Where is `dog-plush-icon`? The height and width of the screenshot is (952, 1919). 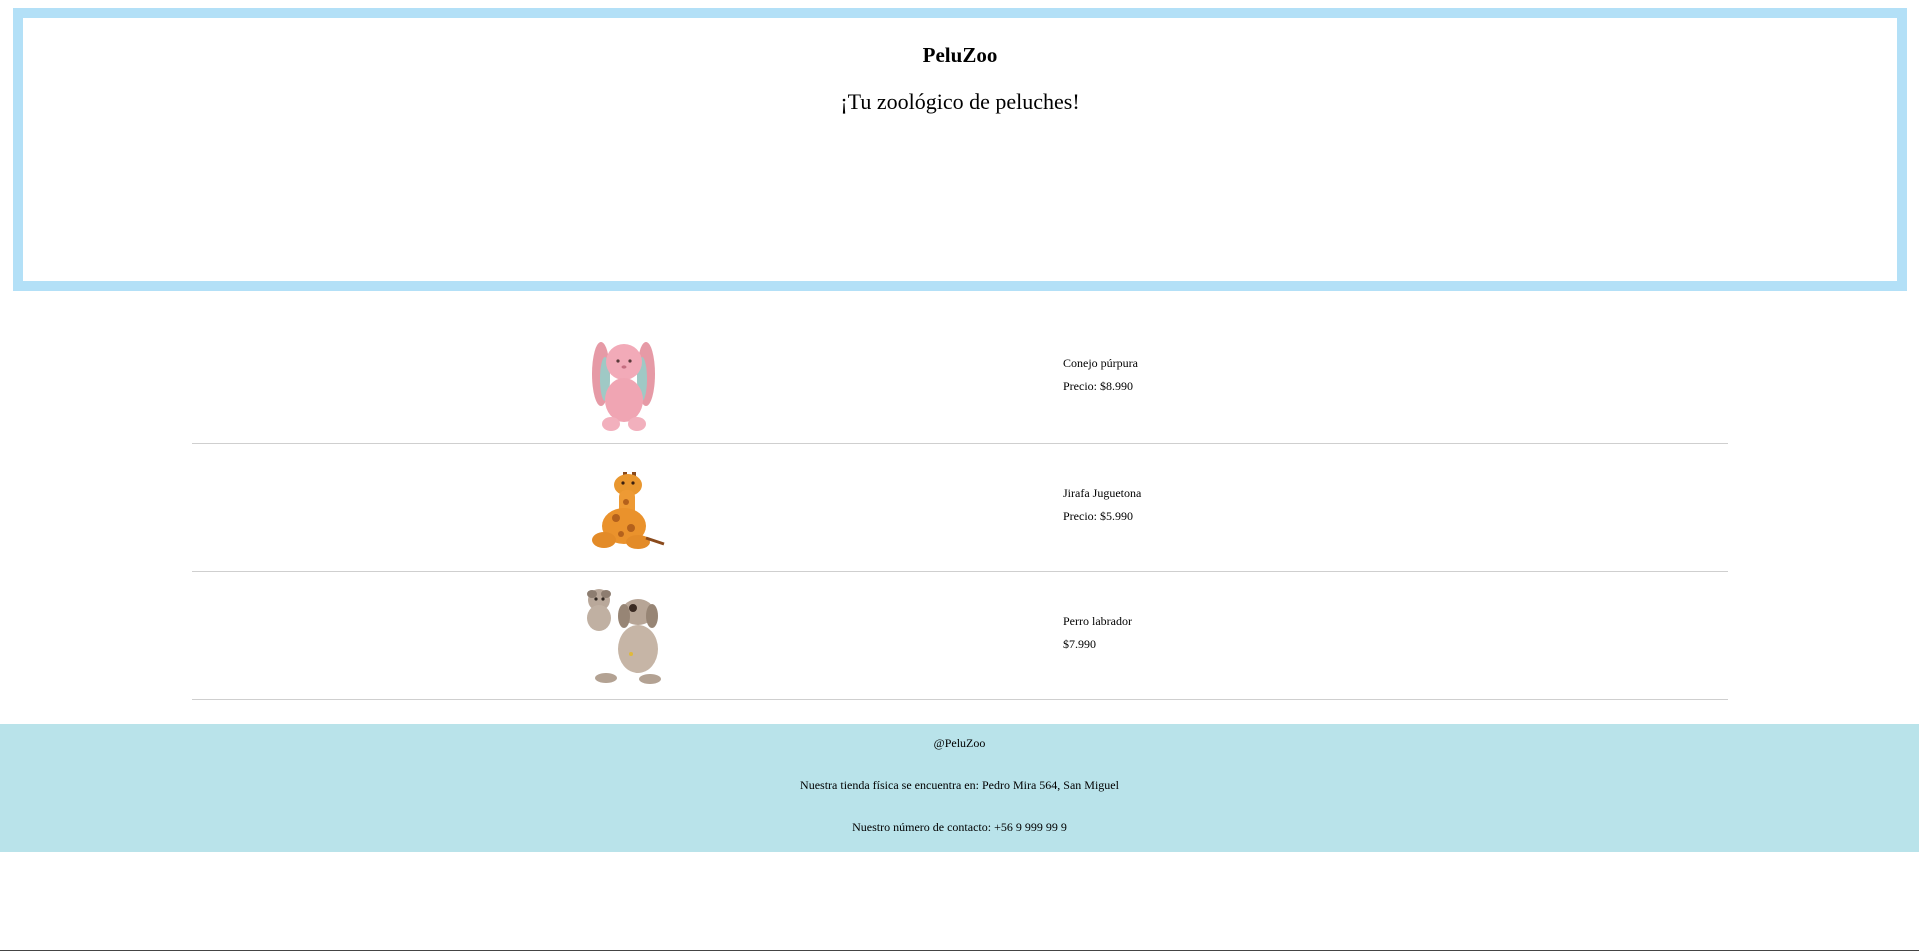 dog-plush-icon is located at coordinates (624, 636).